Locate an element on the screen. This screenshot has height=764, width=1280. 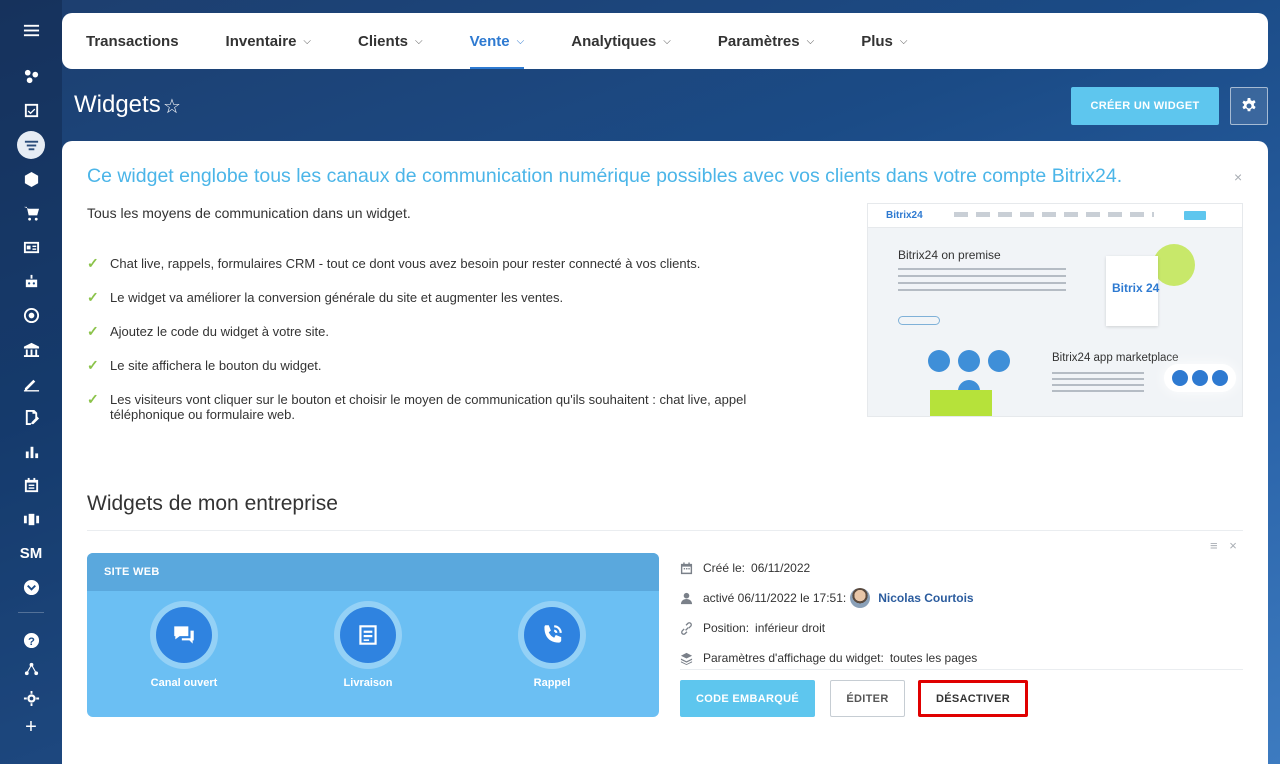
video-icon is located at coordinates (31, 519).